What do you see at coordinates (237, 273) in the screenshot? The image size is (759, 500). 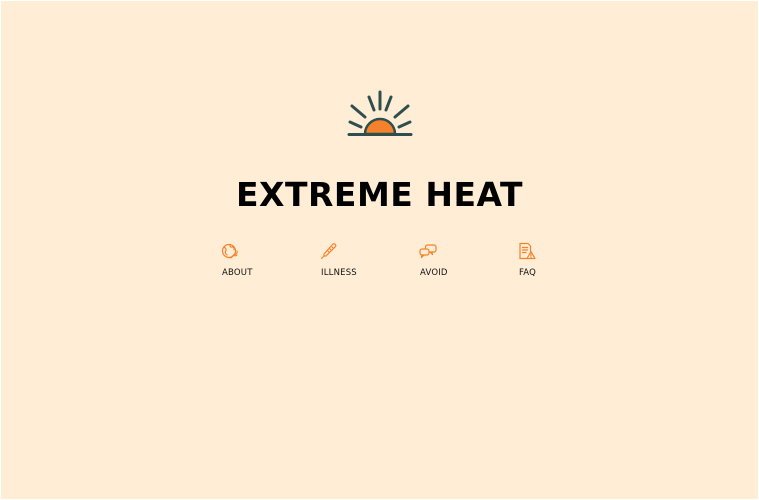 I see `nav-label-about: ABOUT` at bounding box center [237, 273].